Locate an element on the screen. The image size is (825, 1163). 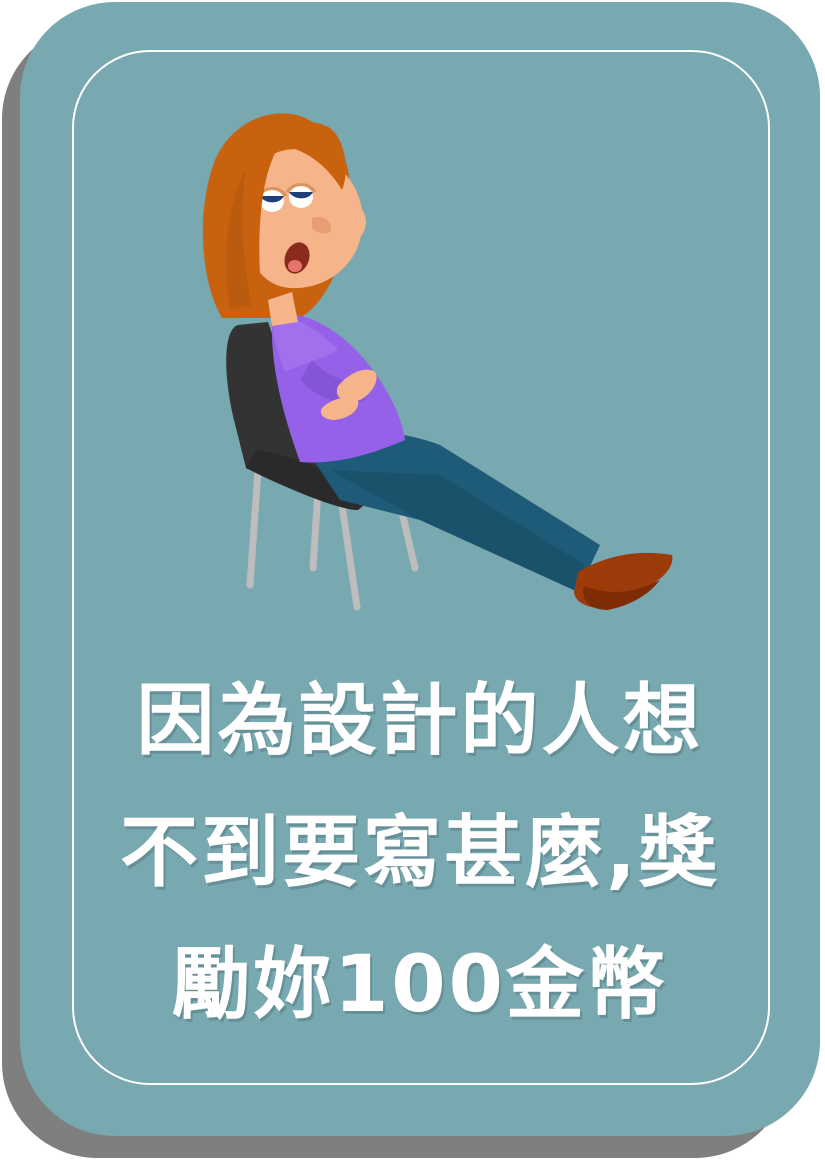
message-line-2: 不到要寫甚麼,獎 is located at coordinates (420, 853).